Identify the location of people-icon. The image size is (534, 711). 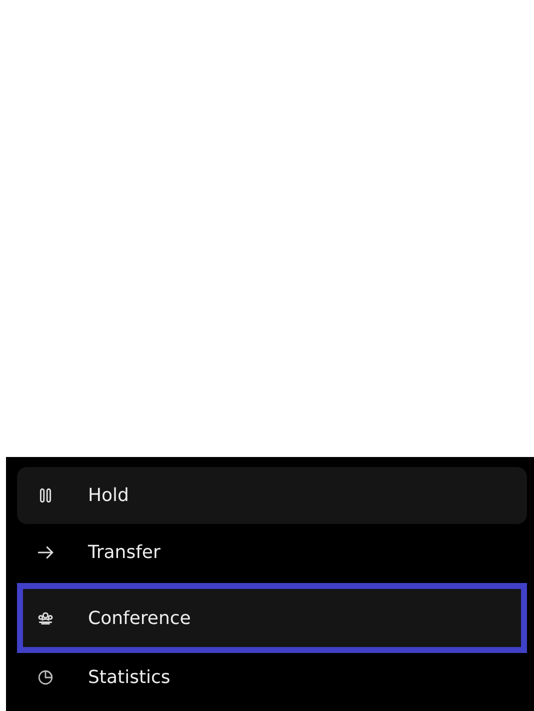
(45, 618).